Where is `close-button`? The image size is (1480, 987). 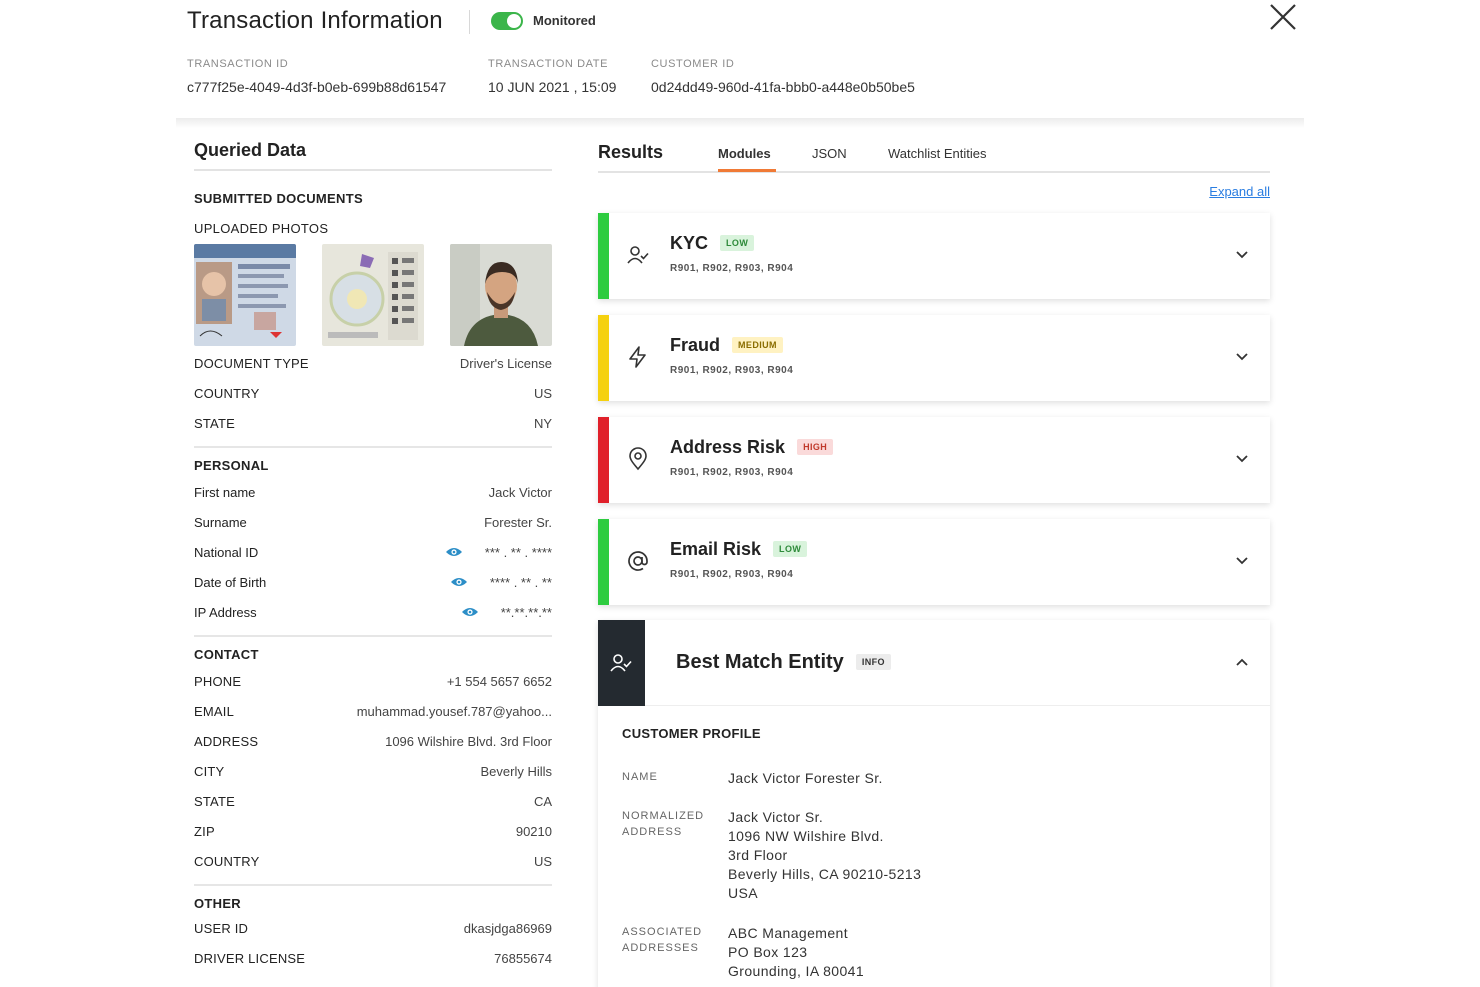 close-button is located at coordinates (1283, 17).